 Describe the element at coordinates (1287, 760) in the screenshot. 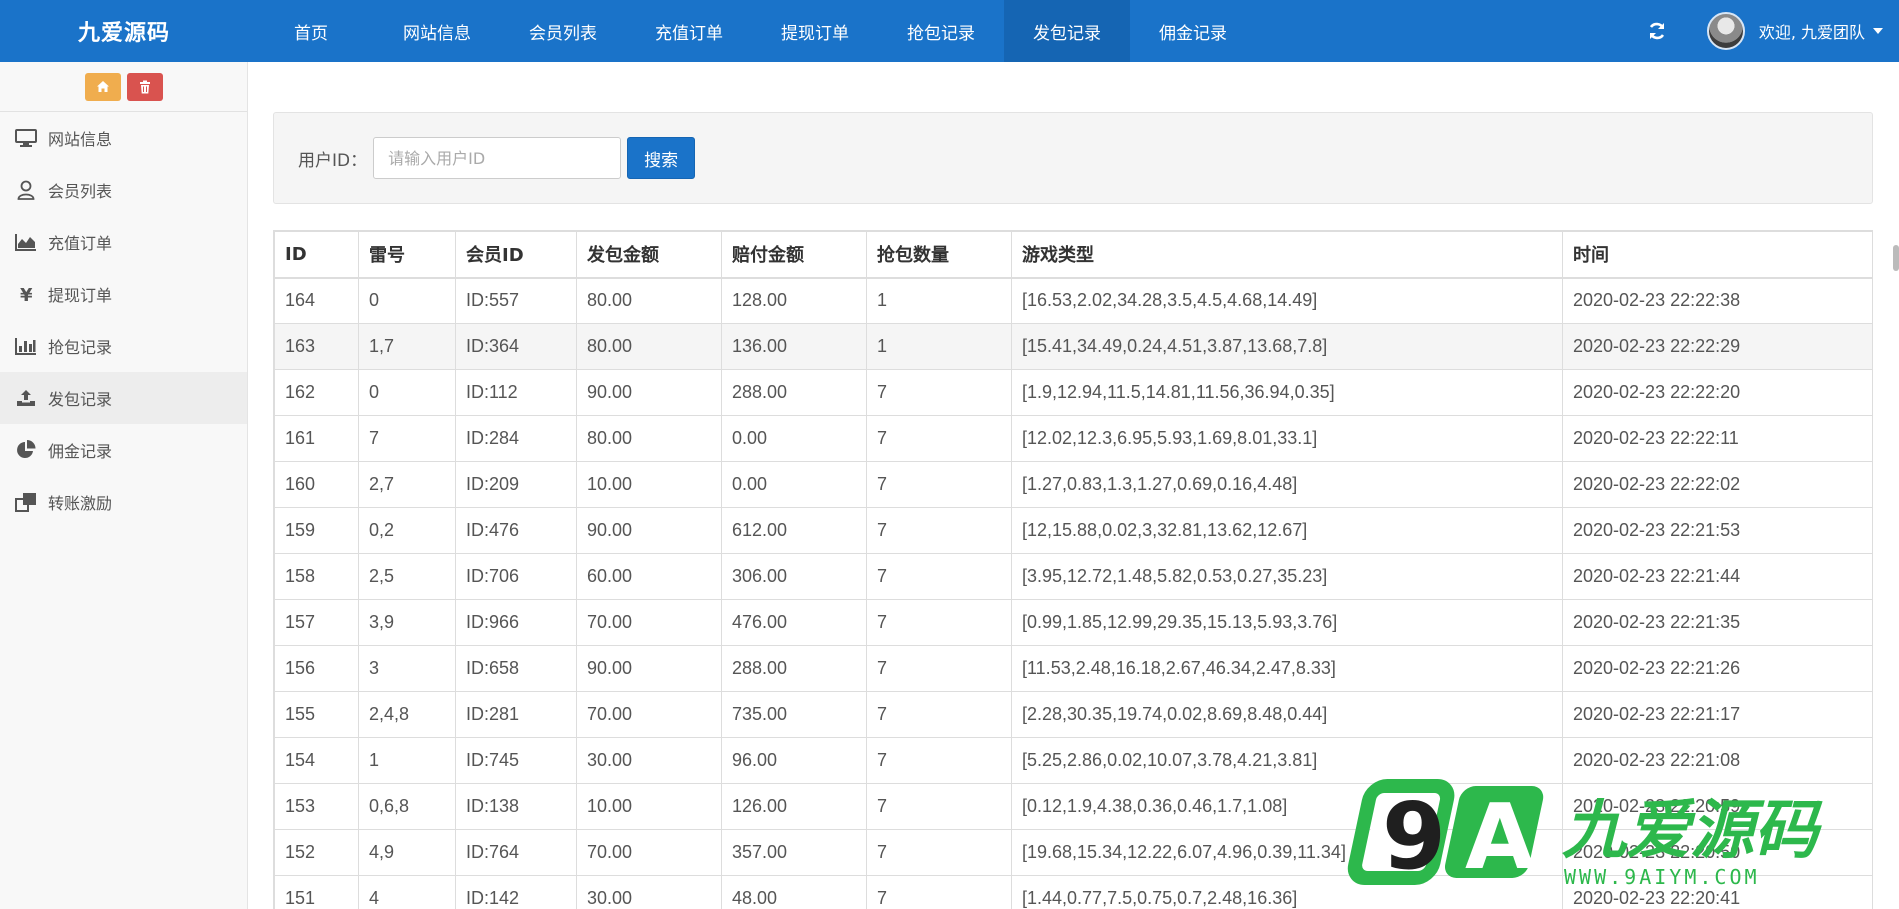

I see `table-cell: [5.25,2.86,0.02,10.07,3.78,4.21,3.81]` at that location.